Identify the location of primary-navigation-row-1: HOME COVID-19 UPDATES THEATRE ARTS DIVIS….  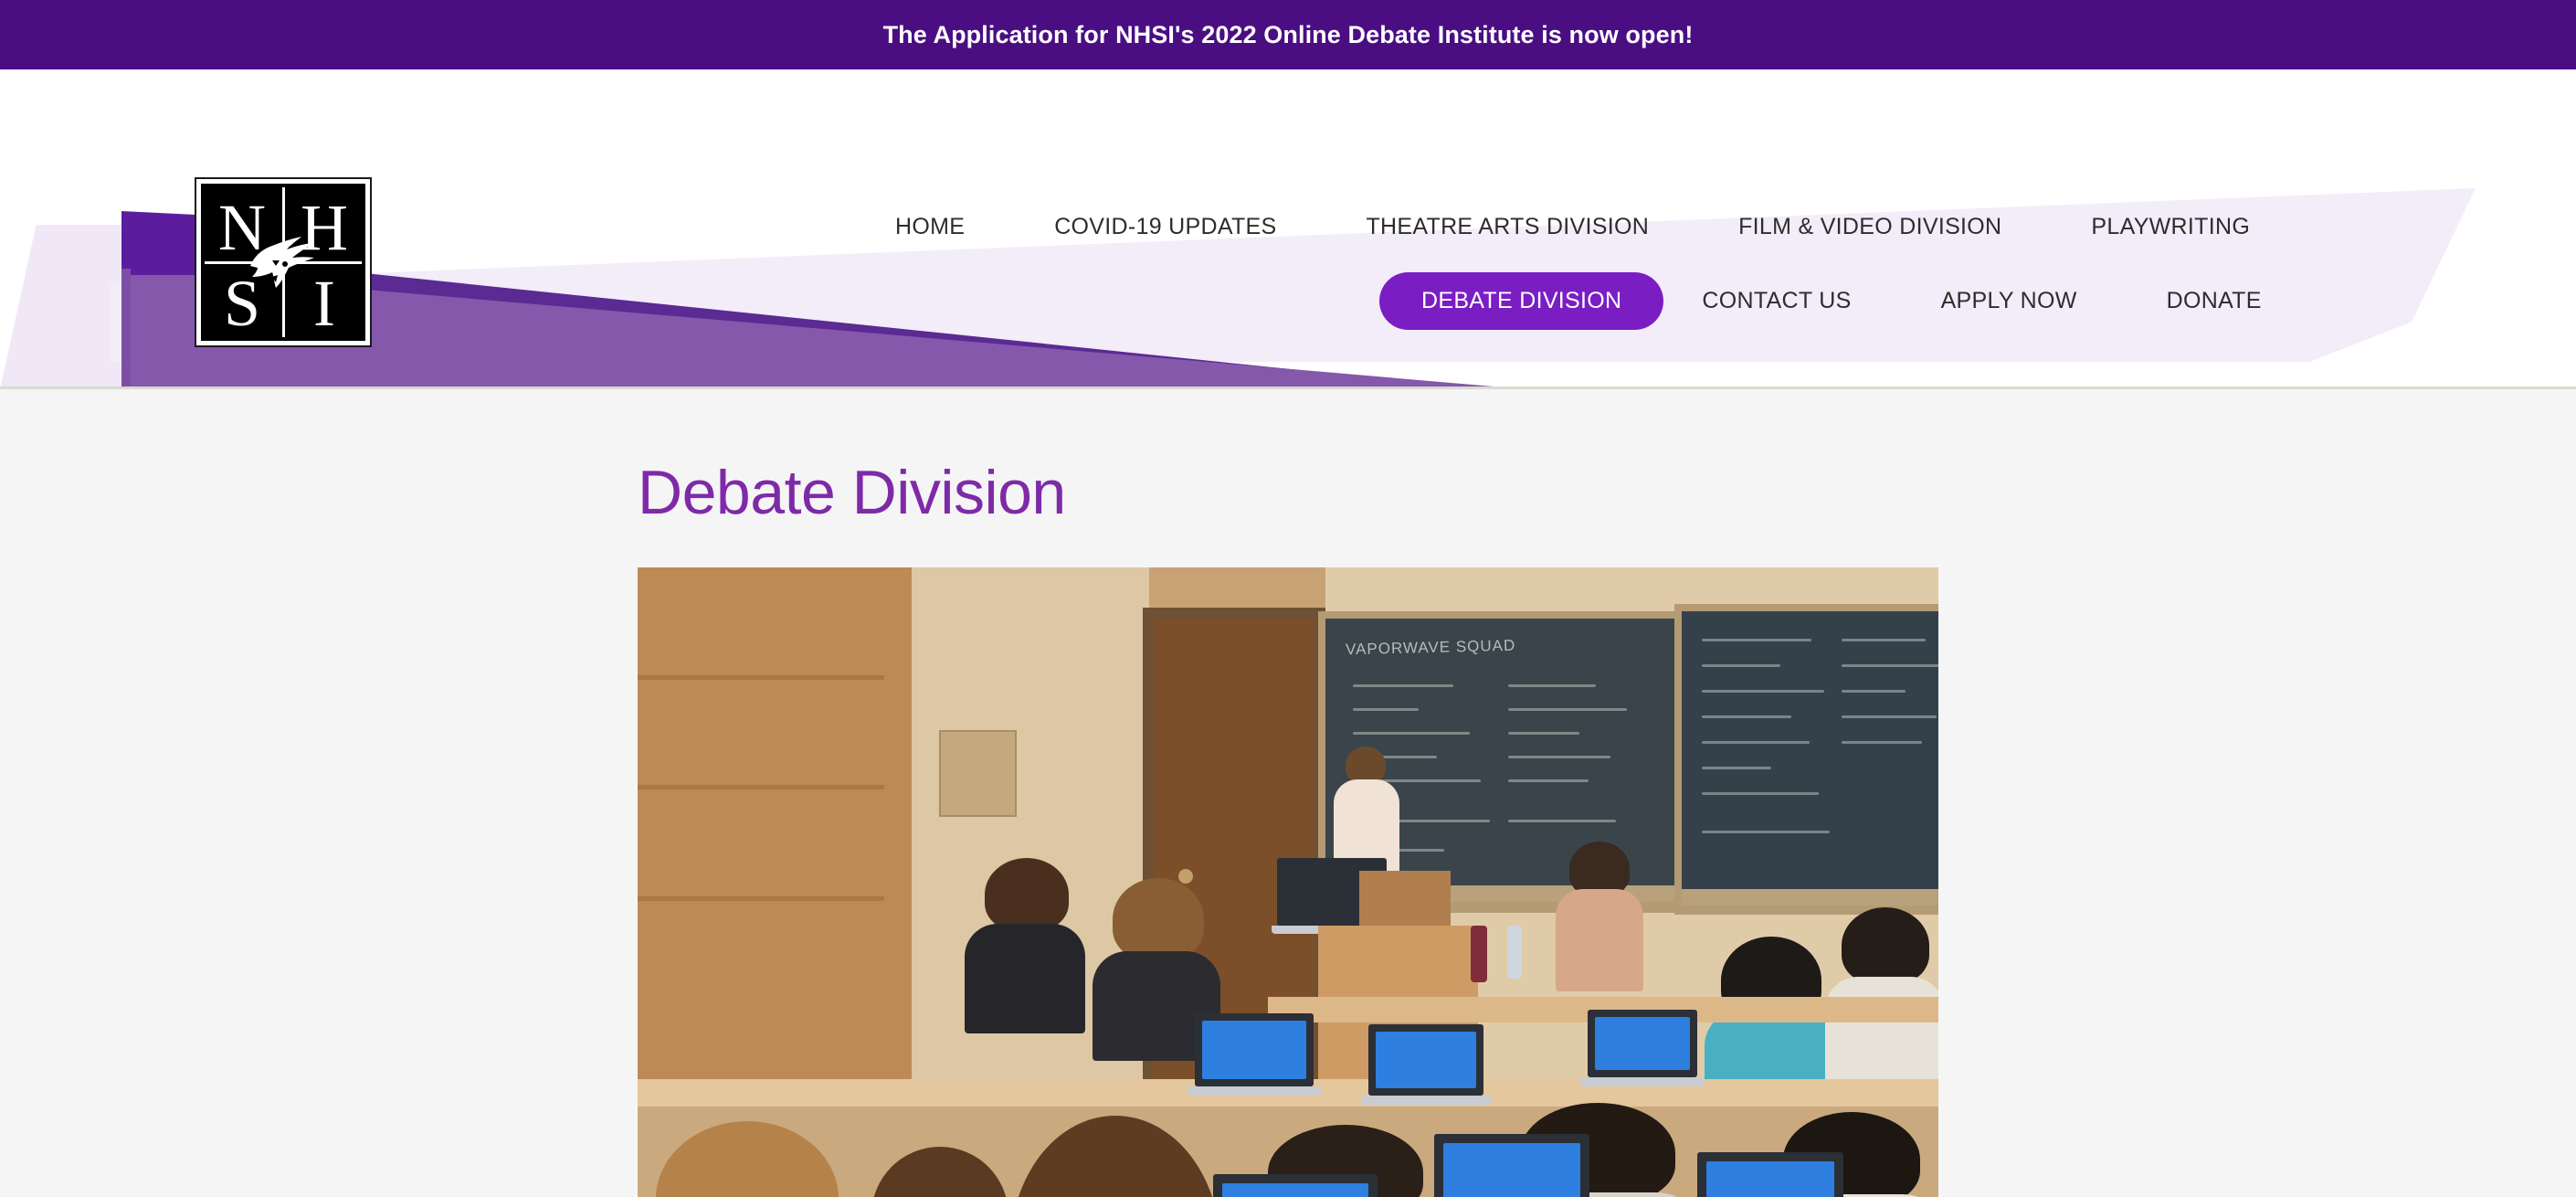
(1572, 227).